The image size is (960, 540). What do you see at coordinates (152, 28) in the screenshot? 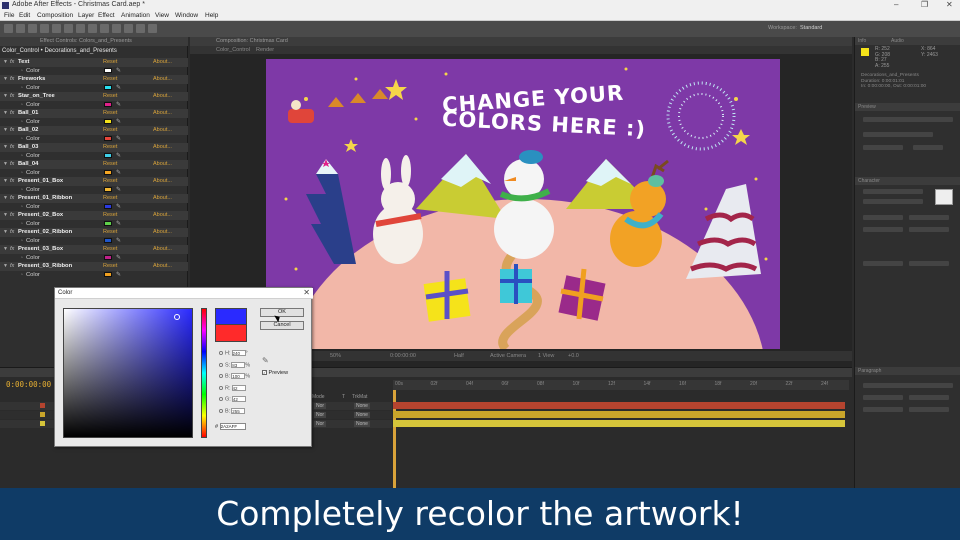
I see `puppet-tool-icon` at bounding box center [152, 28].